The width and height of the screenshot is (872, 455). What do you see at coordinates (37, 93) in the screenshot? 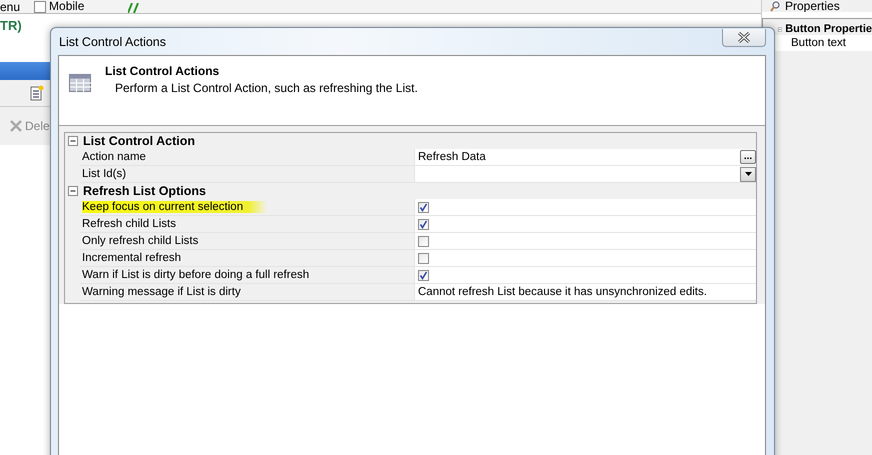
I see `document-icon` at bounding box center [37, 93].